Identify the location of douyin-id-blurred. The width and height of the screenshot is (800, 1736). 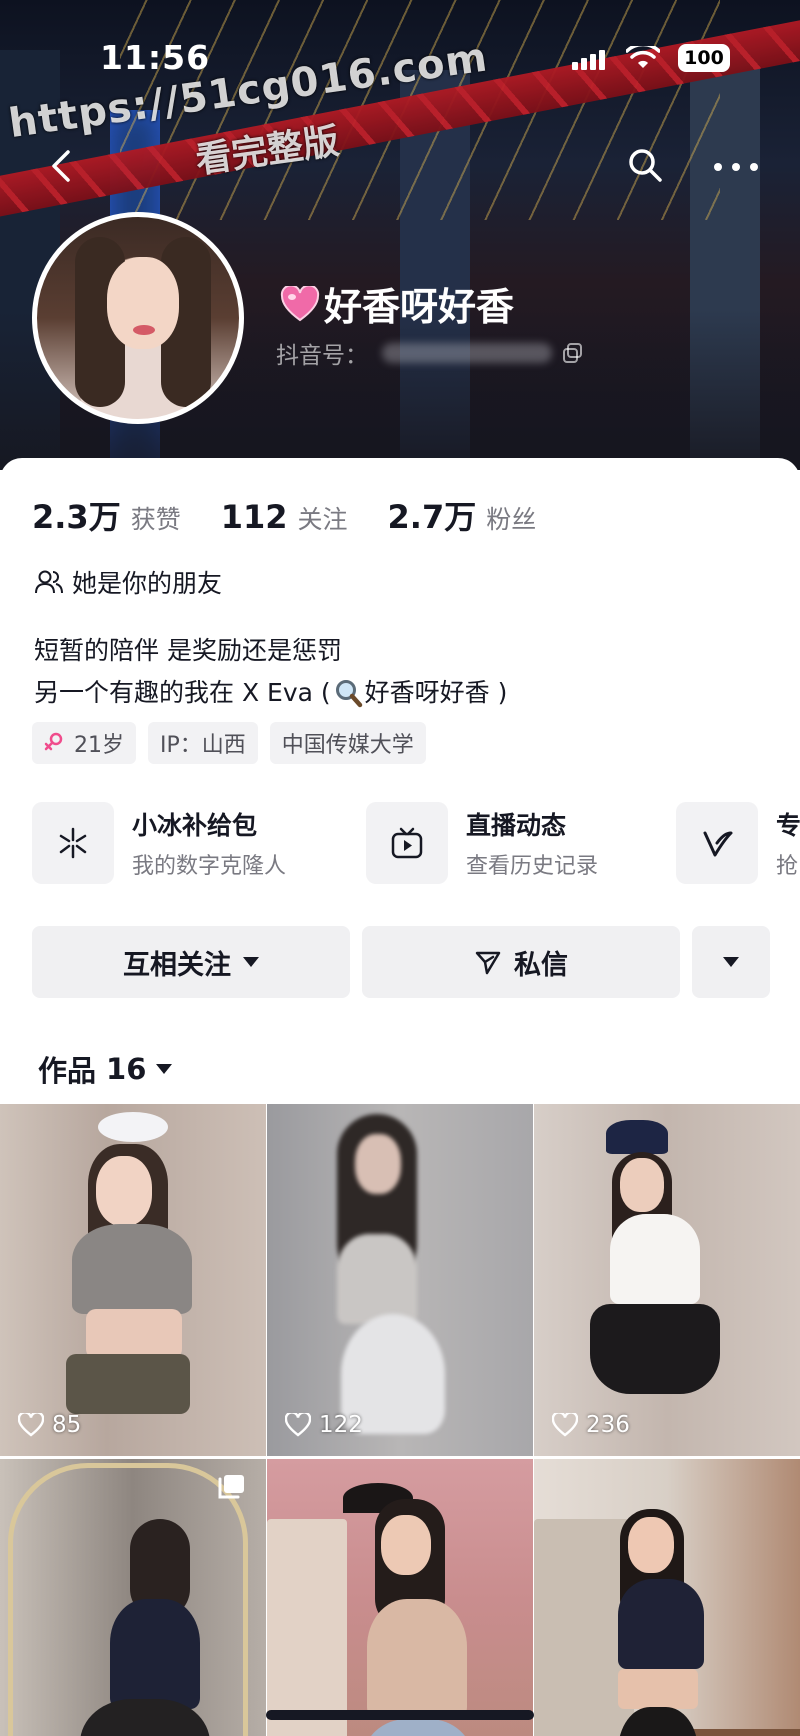
(467, 353).